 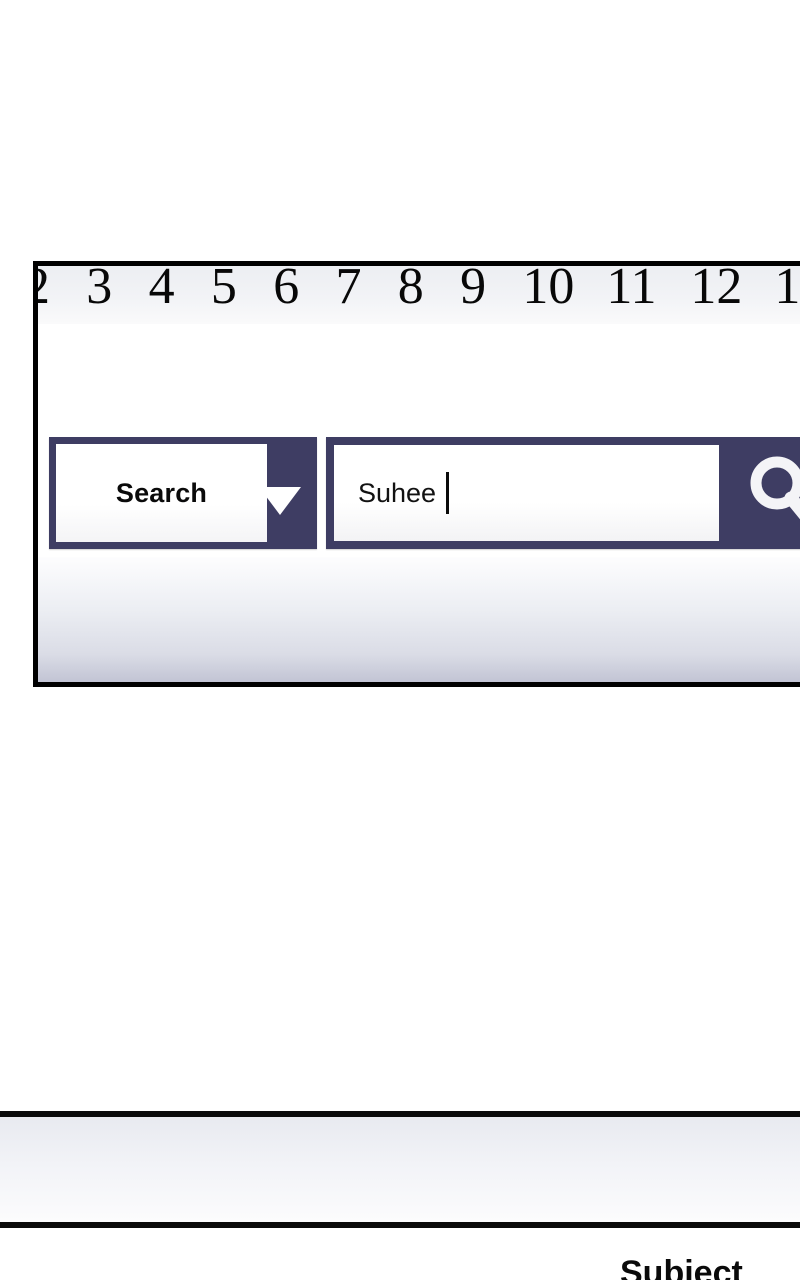 What do you see at coordinates (419, 619) in the screenshot?
I see `panel-footer-gradient` at bounding box center [419, 619].